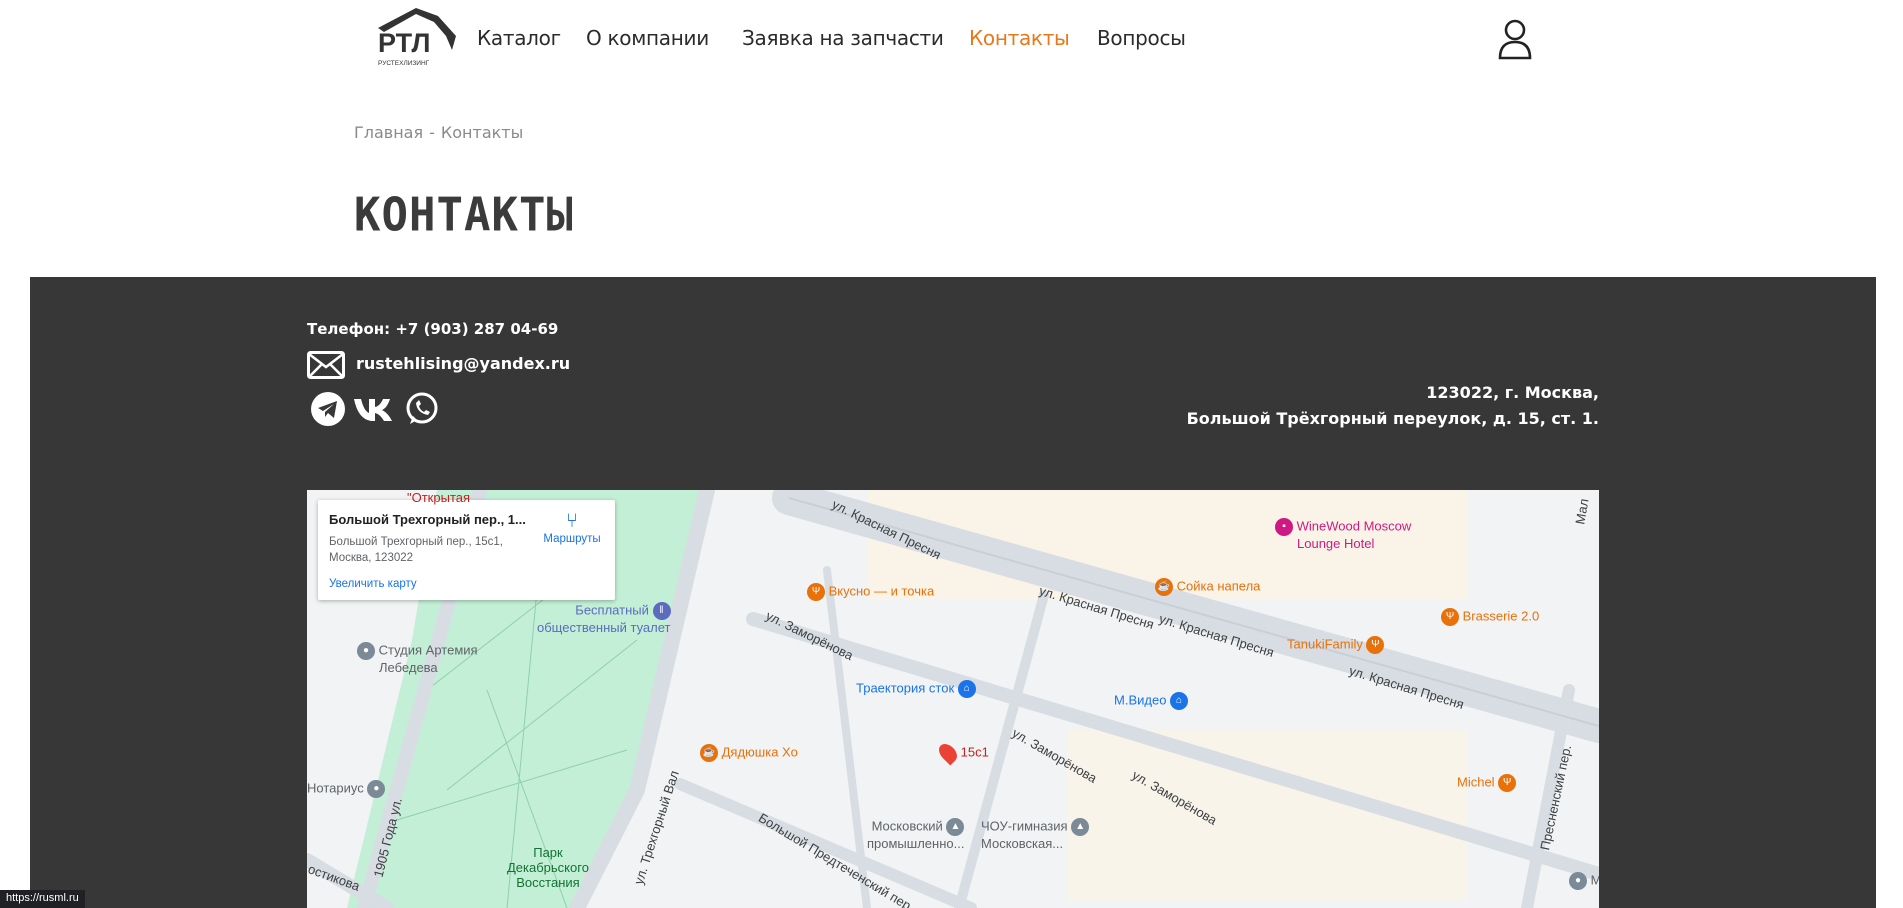  I want to click on marker-label: 15с1, so click(974, 752).